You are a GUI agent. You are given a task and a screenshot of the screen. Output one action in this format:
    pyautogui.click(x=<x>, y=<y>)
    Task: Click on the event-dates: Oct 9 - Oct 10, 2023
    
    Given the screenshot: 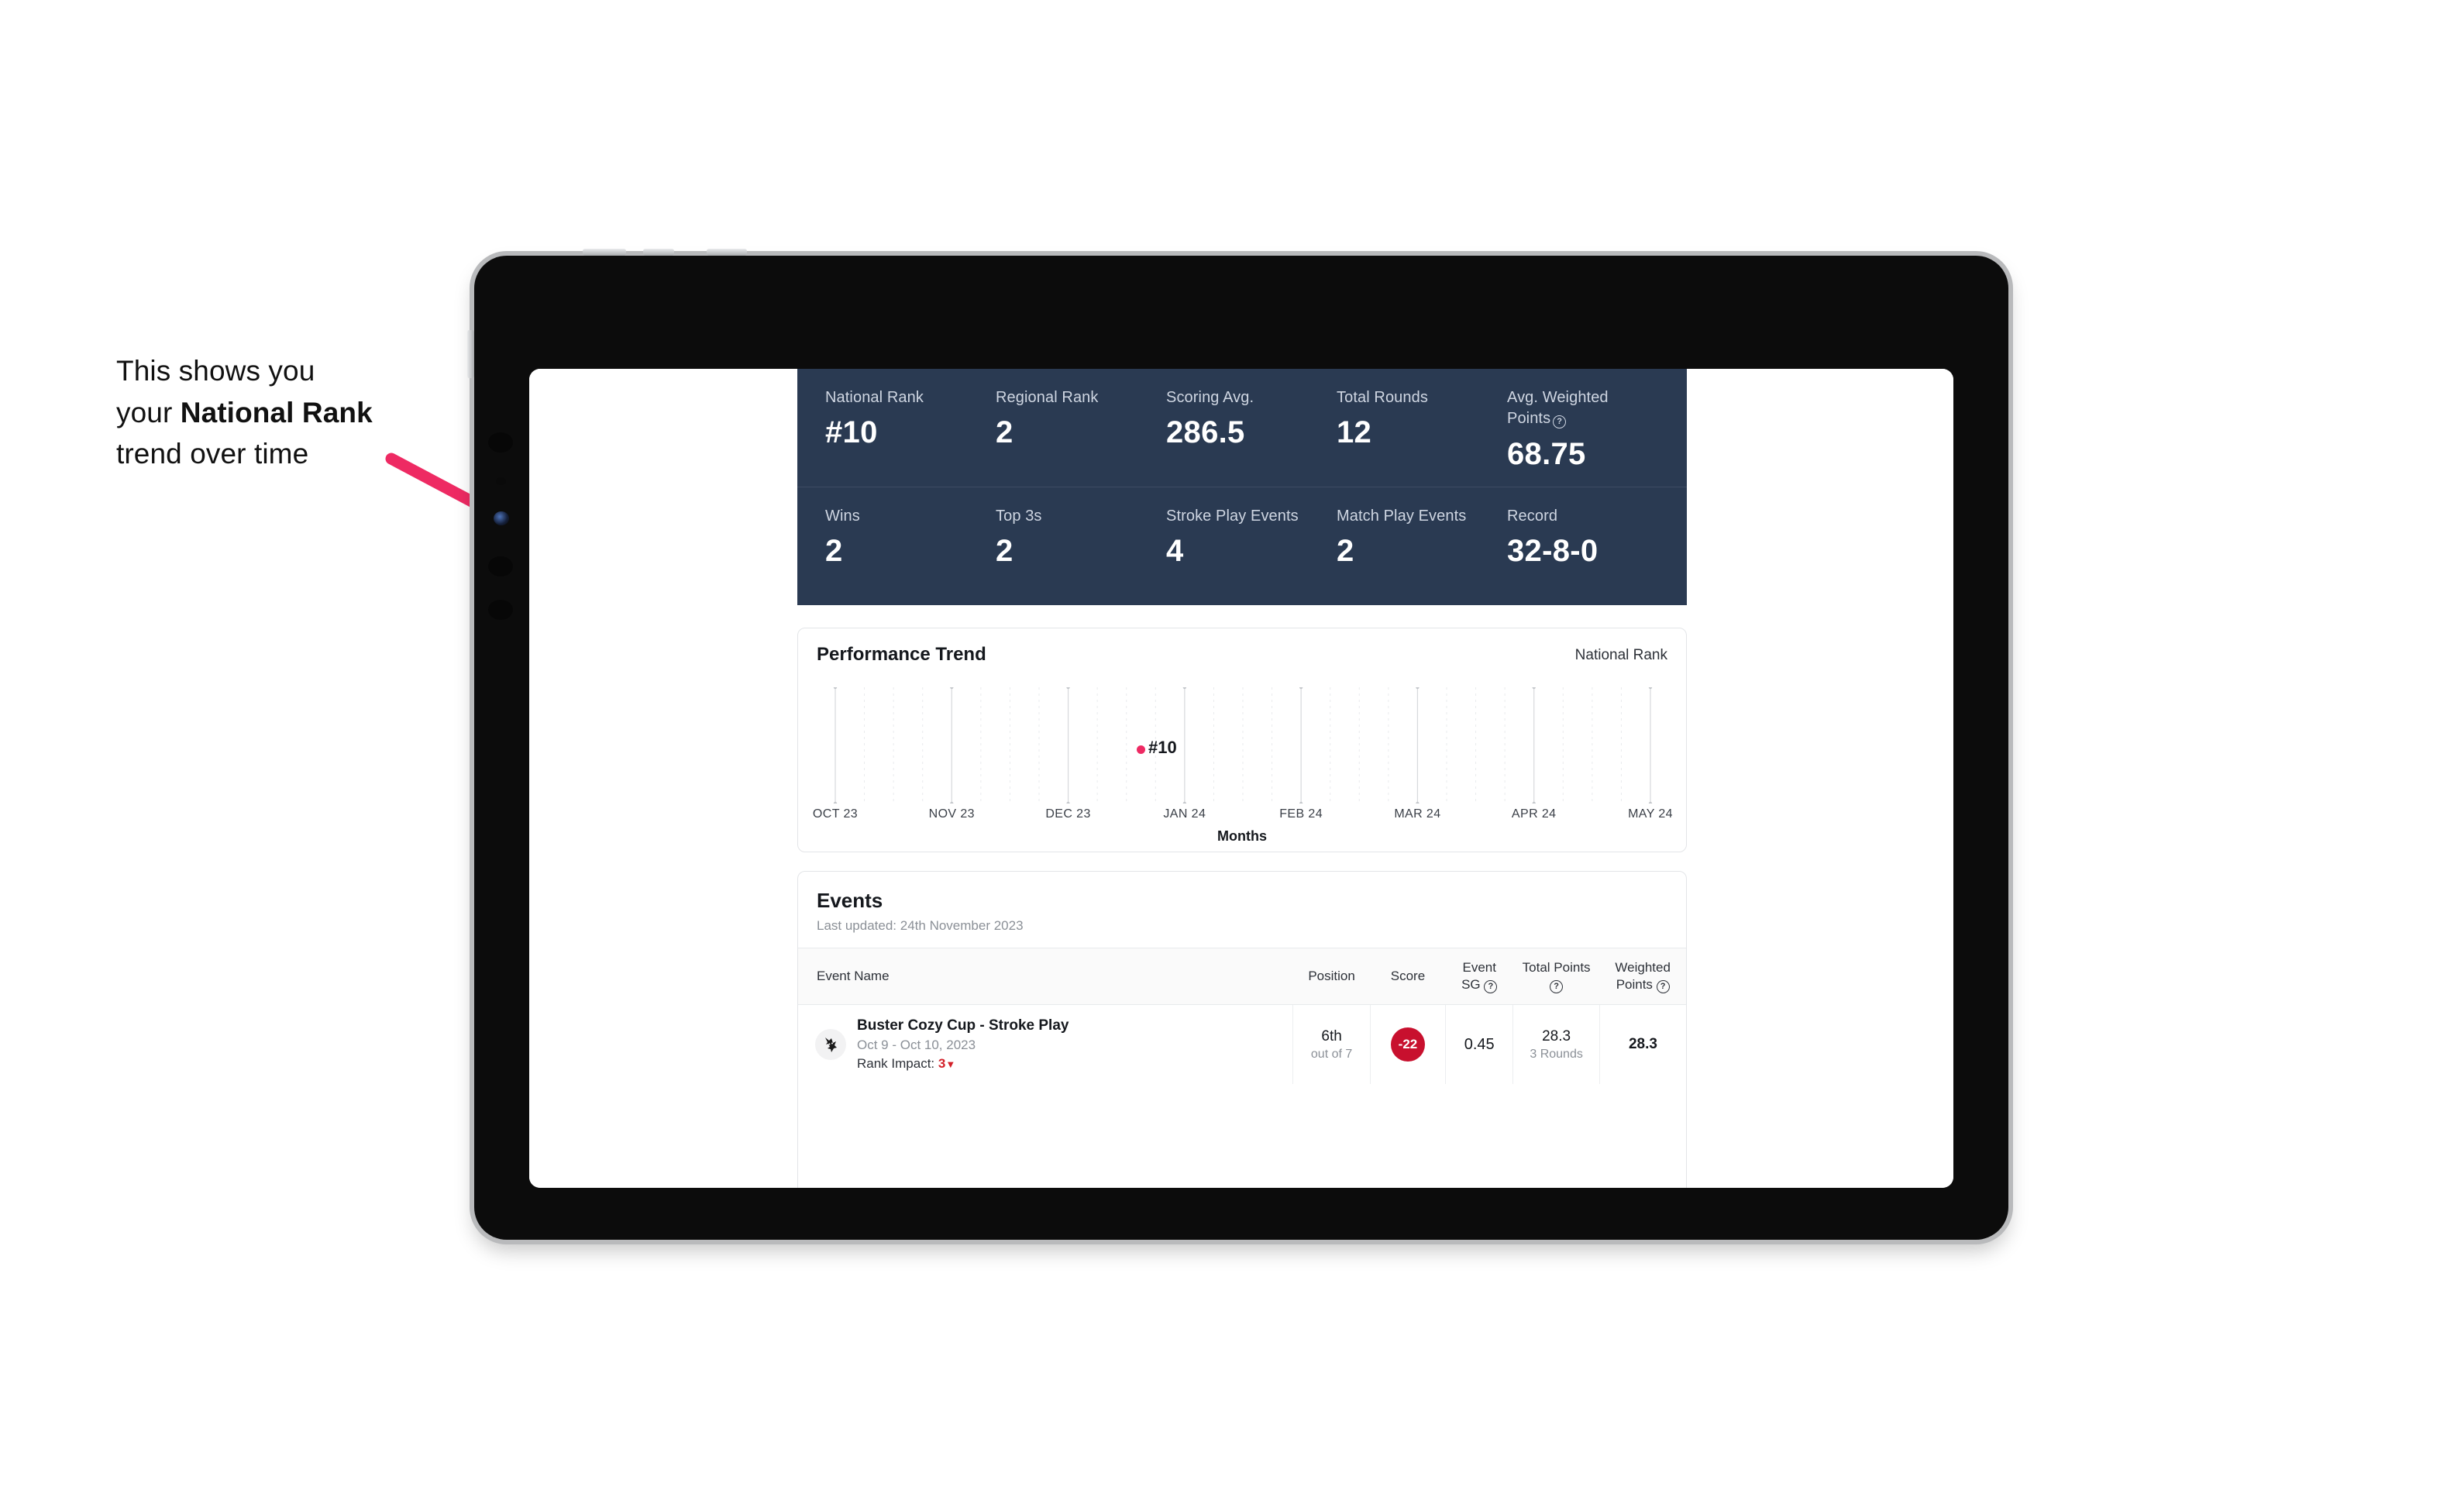 What is the action you would take?
    pyautogui.click(x=916, y=1045)
    